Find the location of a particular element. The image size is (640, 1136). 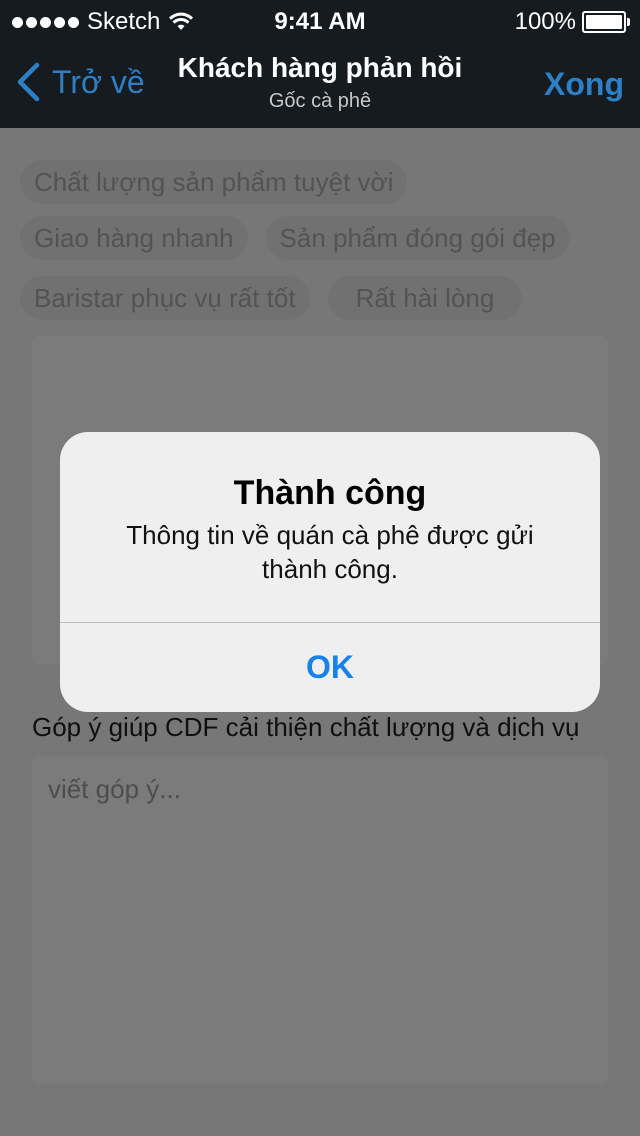

battery-percent: 100% is located at coordinates (545, 21).